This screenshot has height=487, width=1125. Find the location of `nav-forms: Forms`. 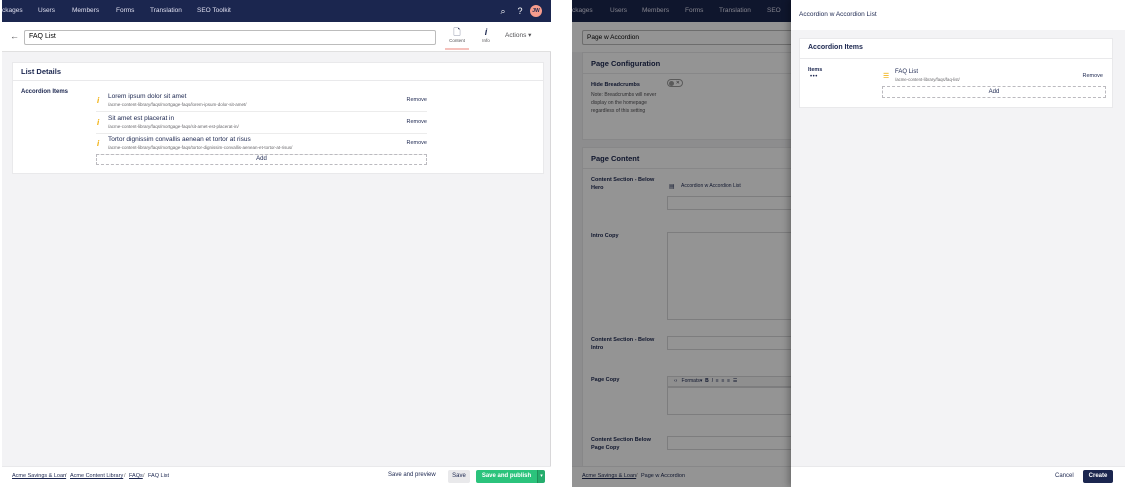

nav-forms: Forms is located at coordinates (125, 11).